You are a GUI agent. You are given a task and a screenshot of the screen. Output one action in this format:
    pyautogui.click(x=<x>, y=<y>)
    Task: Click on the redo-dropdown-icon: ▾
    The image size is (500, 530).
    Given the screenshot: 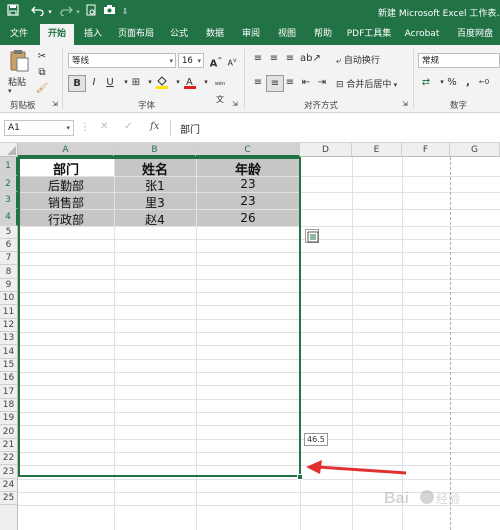 What is the action you would take?
    pyautogui.click(x=78, y=12)
    